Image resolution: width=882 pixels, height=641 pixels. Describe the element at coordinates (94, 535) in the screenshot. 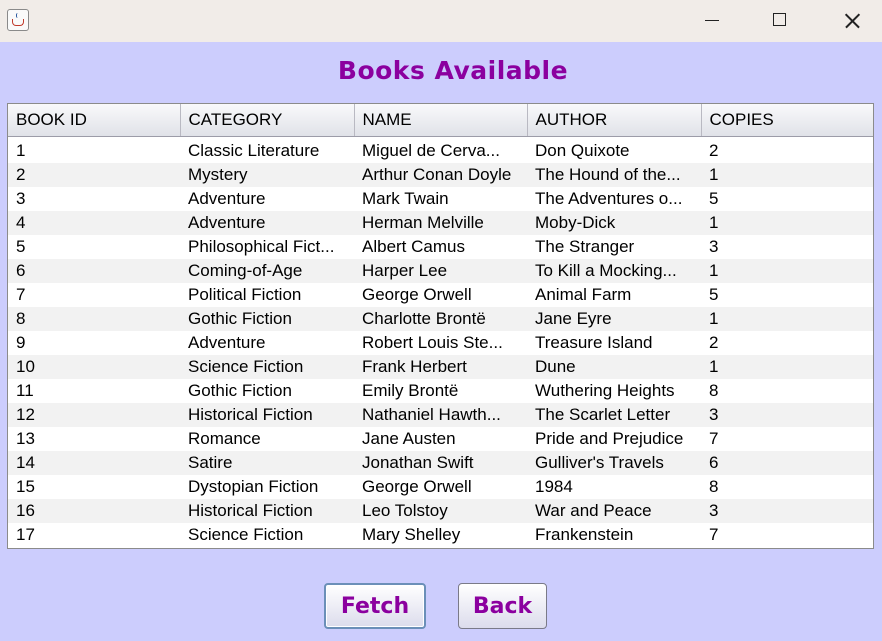

I see `cell-book-id: 17` at that location.